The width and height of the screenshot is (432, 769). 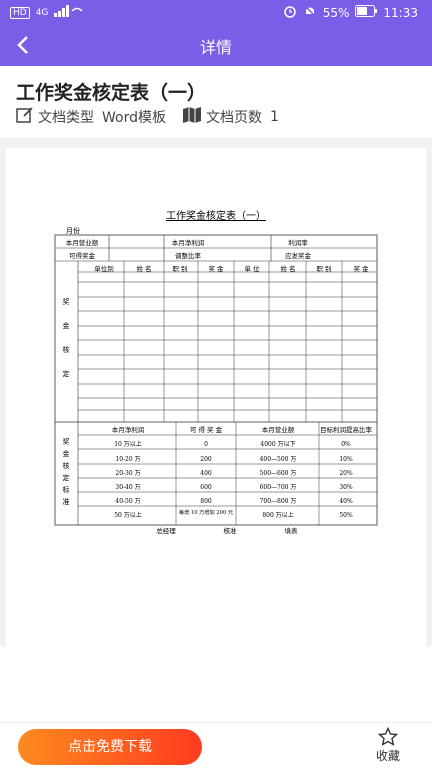 I want to click on star-icon, so click(x=388, y=736).